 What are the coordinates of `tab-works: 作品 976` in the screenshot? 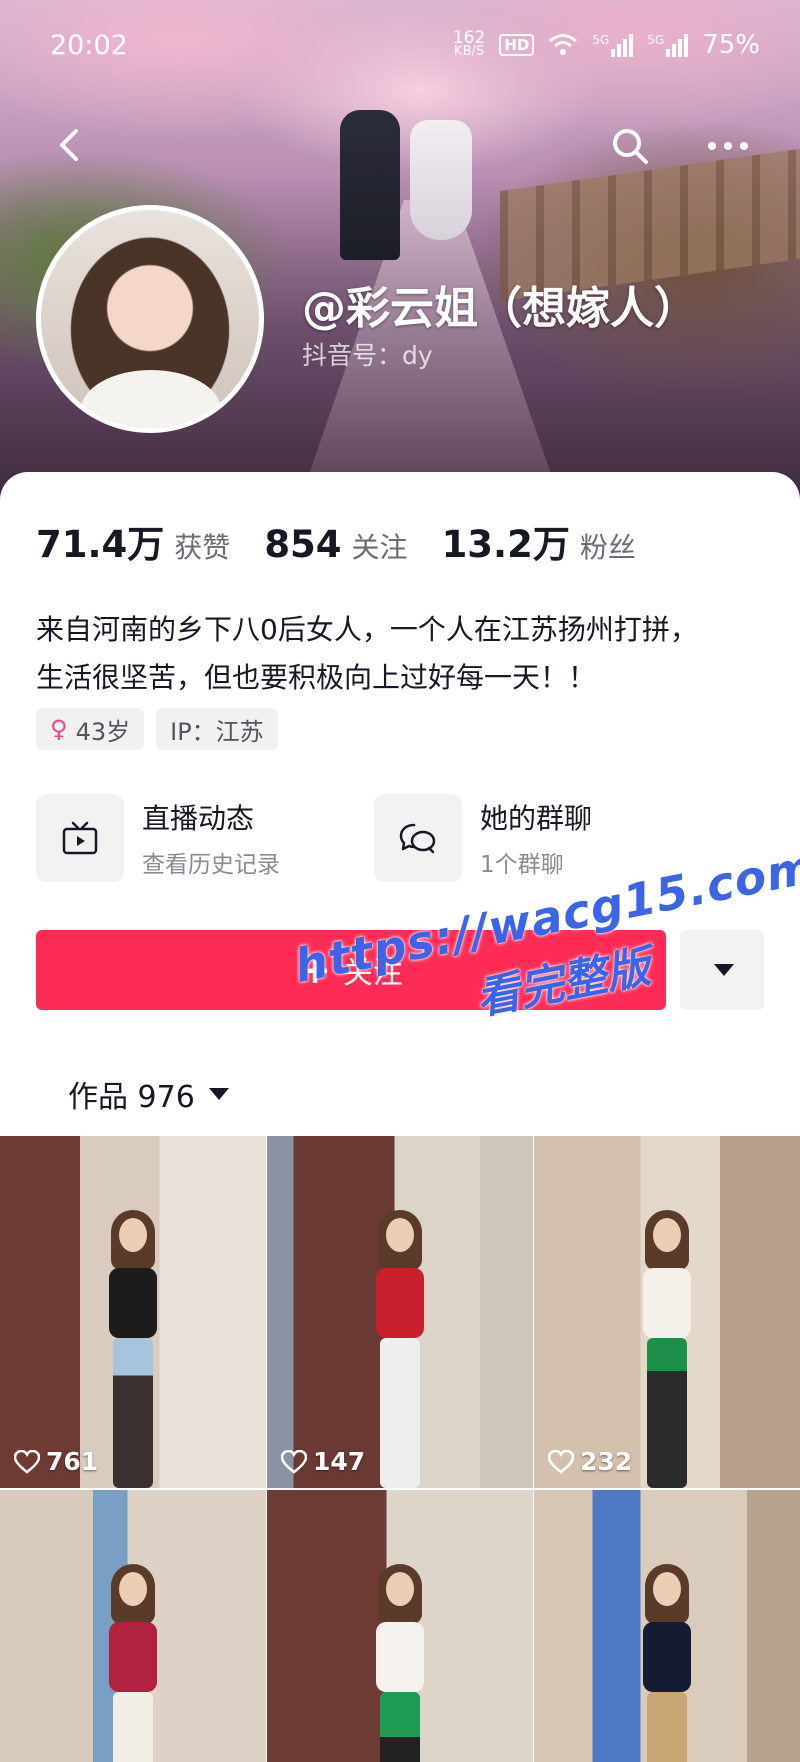 It's located at (148, 1094).